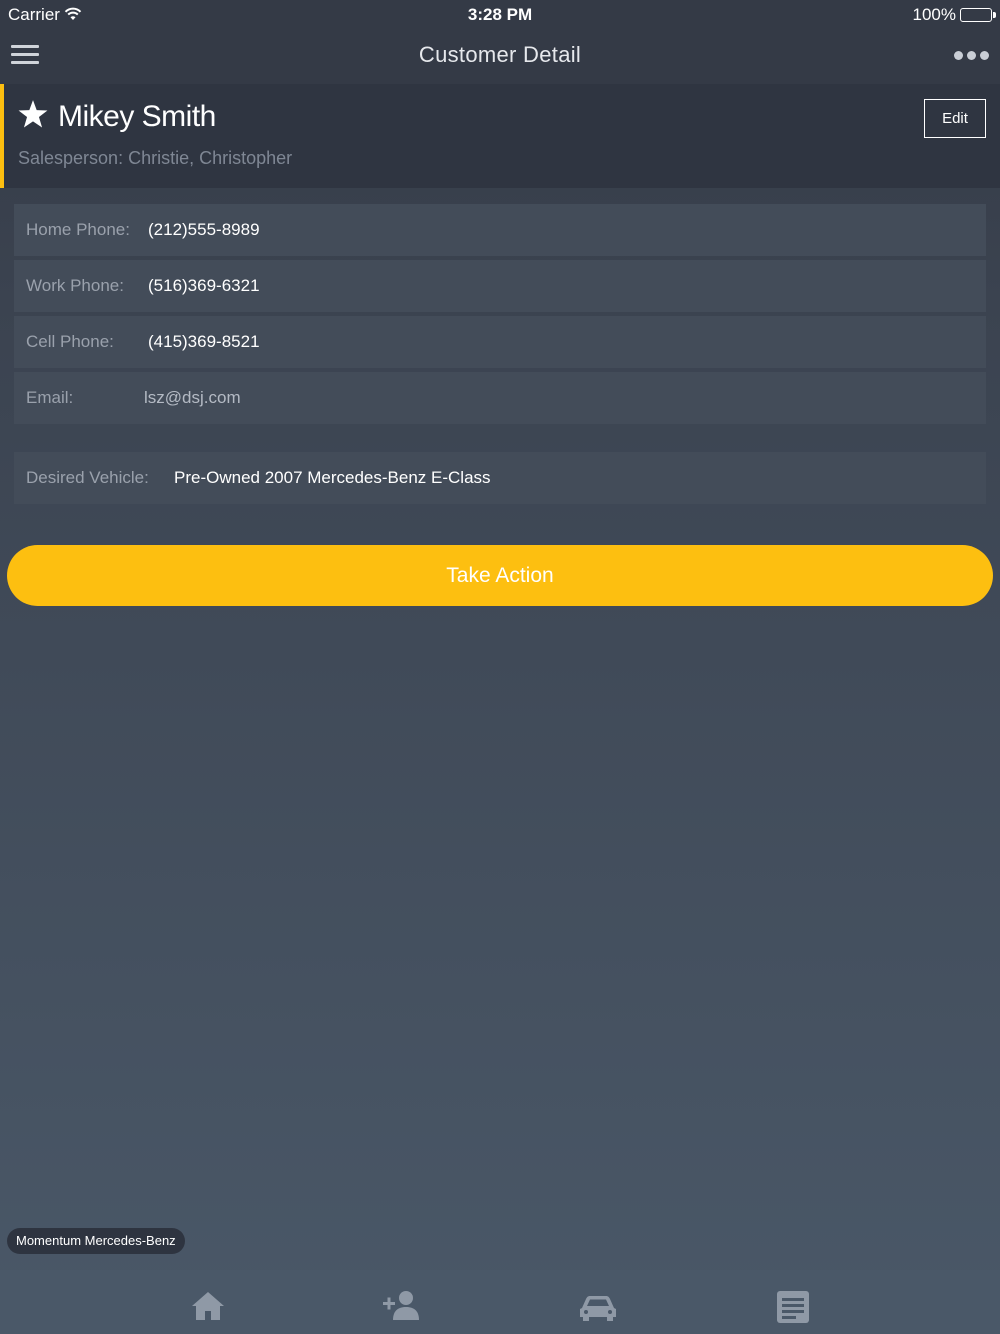 Image resolution: width=1000 pixels, height=1334 pixels. Describe the element at coordinates (204, 230) in the screenshot. I see `home-phone-value: (212)555-8989` at that location.